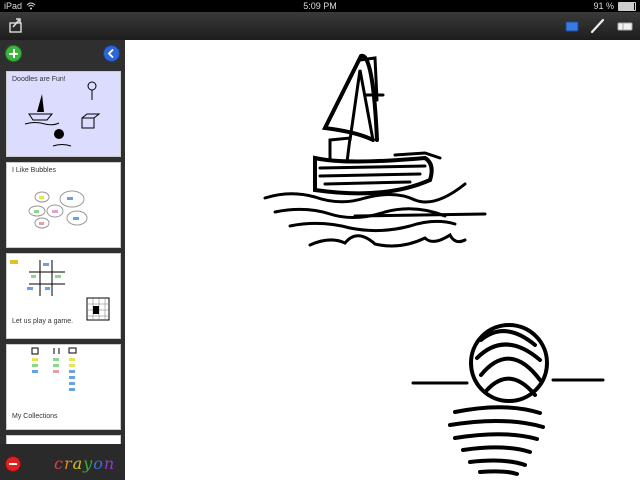 This screenshot has width=640, height=480. Describe the element at coordinates (16, 25) in the screenshot. I see `share-icon` at that location.